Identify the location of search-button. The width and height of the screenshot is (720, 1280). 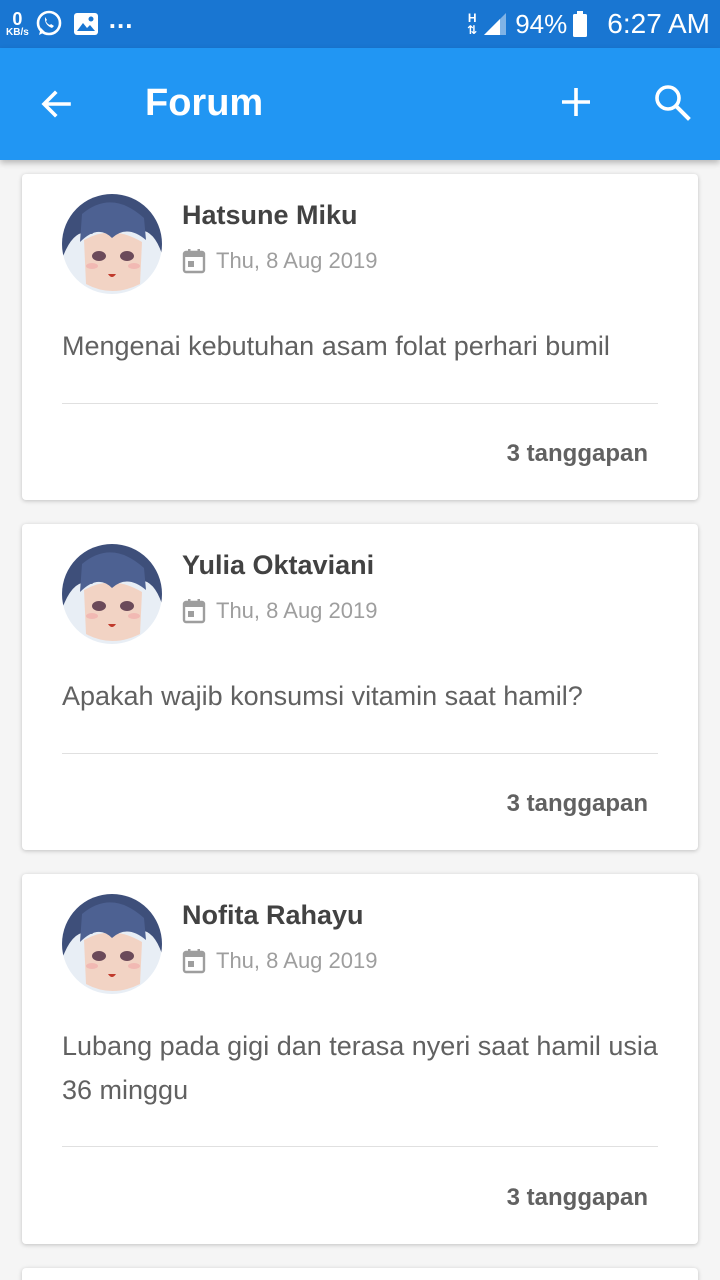
(672, 104).